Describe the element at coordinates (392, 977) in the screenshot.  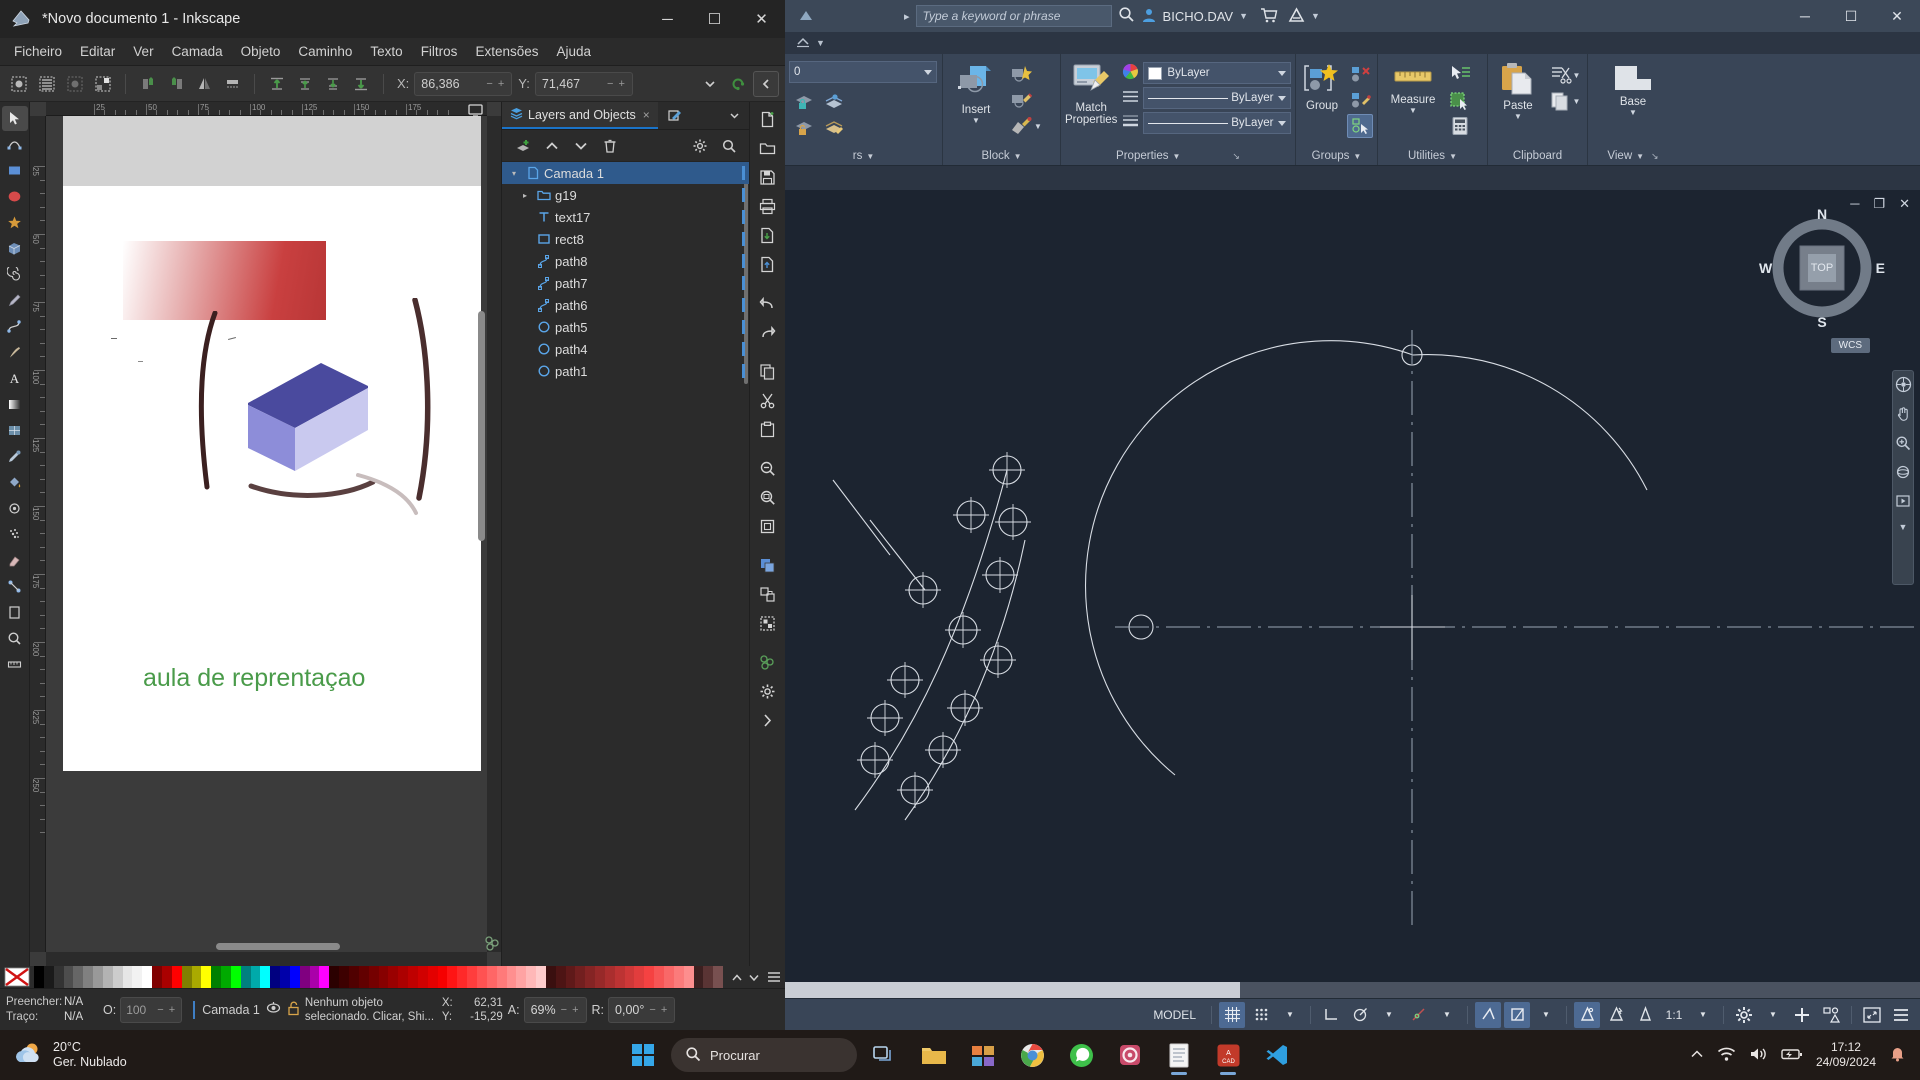
I see `inkscape-color-palette` at that location.